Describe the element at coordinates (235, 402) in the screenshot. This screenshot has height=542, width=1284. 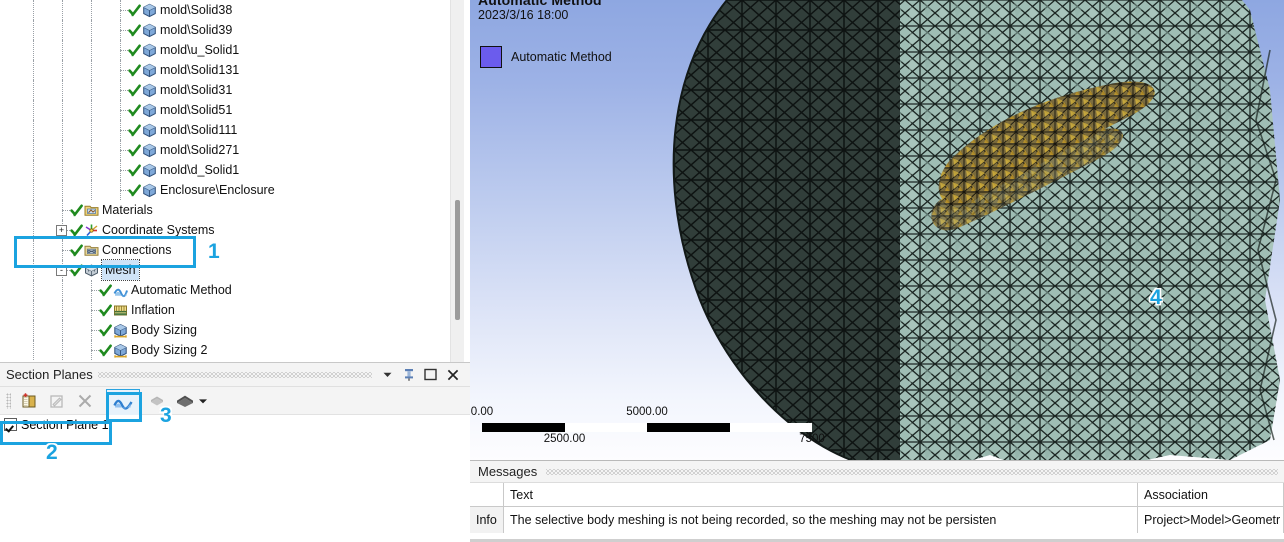
I see `section-planes-toolbar` at that location.